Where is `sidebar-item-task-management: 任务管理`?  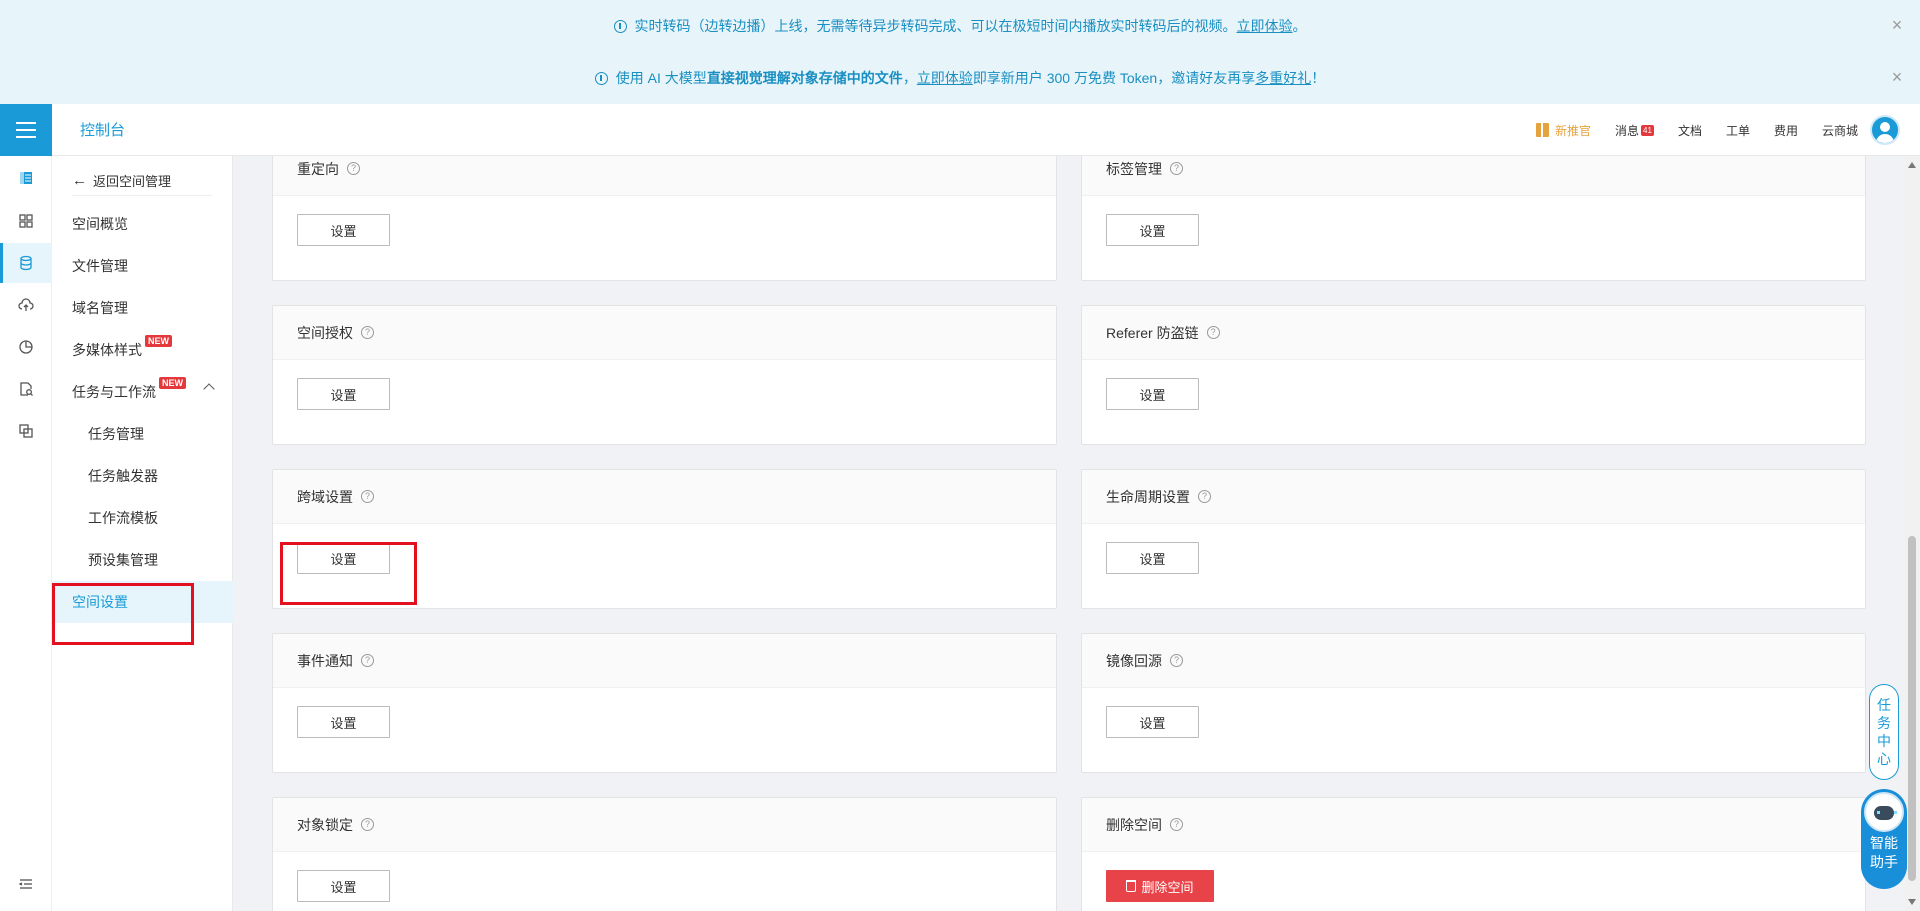
sidebar-item-task-management: 任务管理 is located at coordinates (142, 434).